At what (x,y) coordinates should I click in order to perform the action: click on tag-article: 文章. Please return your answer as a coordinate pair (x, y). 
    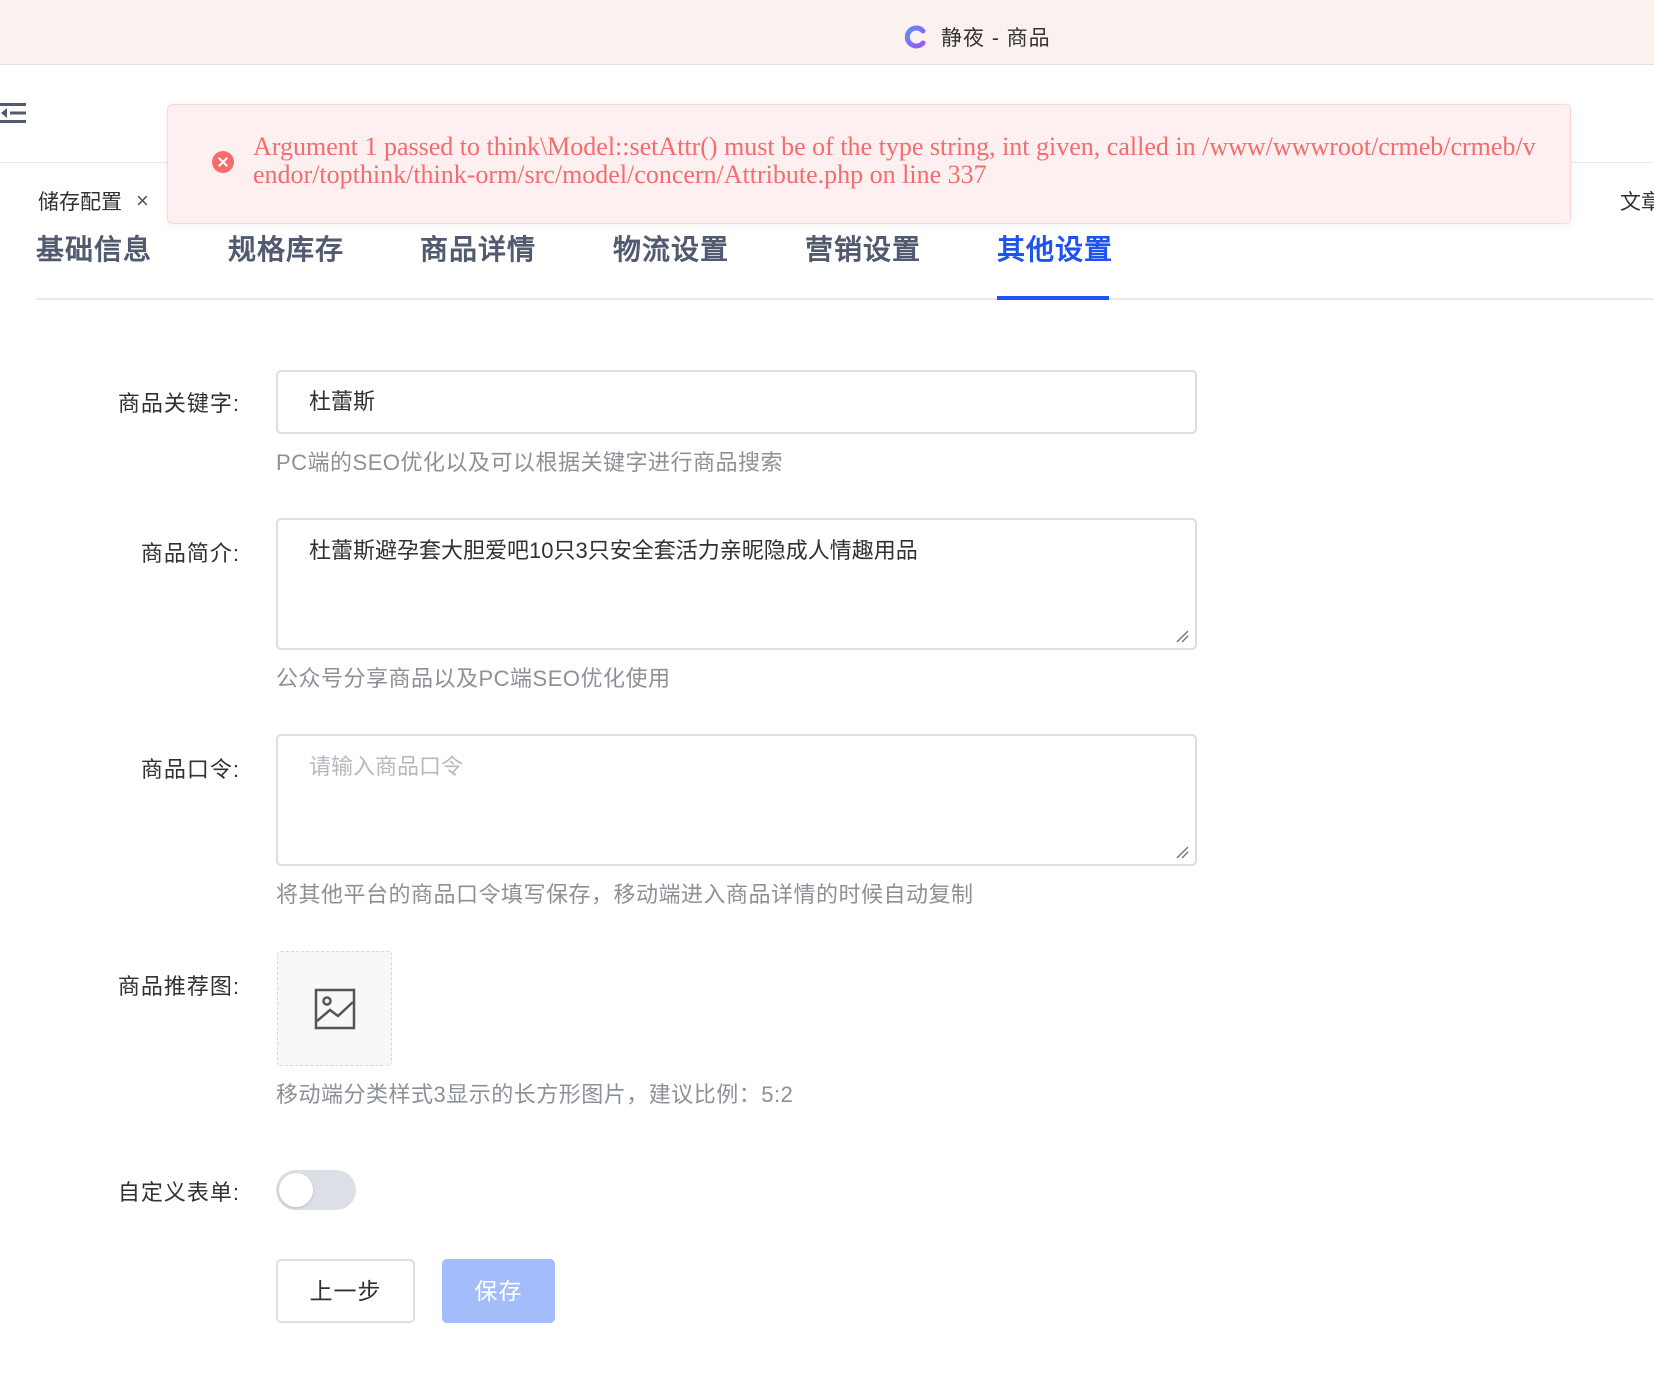
    Looking at the image, I should click on (1637, 201).